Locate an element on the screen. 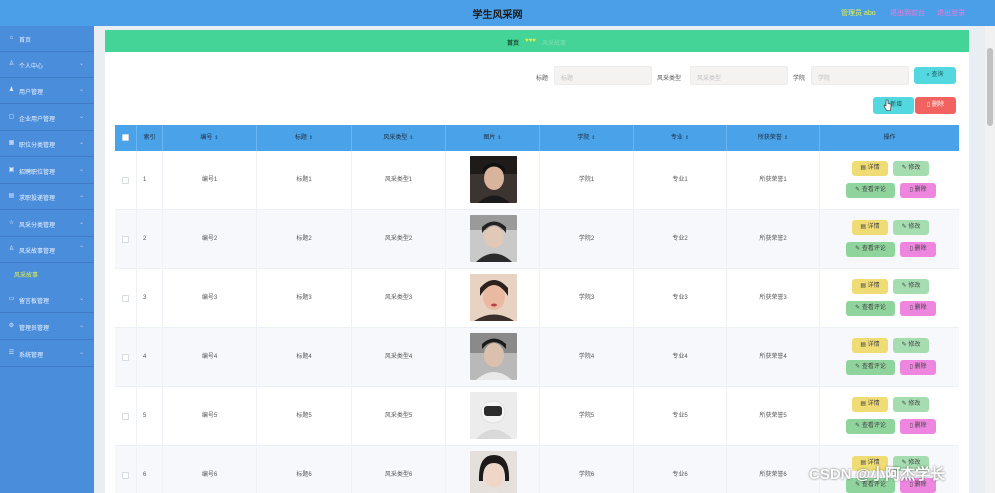 The height and width of the screenshot is (493, 995). cell-honor: 所获荣誉2 is located at coordinates (773, 239).